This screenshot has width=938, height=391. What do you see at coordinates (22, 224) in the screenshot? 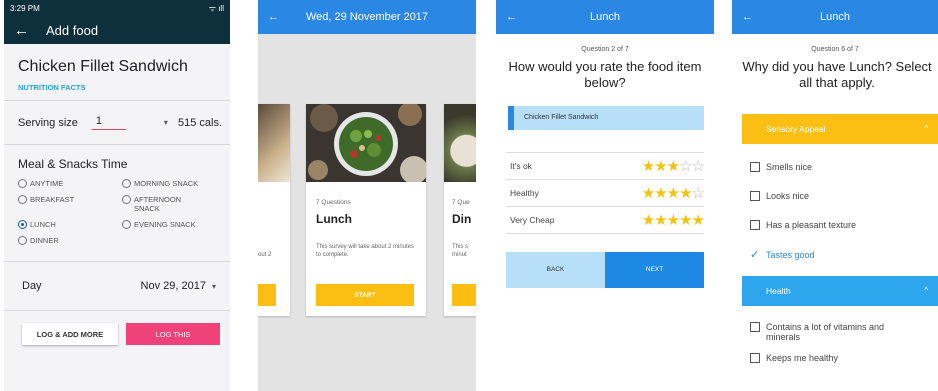
I see `radio-selected-icon` at bounding box center [22, 224].